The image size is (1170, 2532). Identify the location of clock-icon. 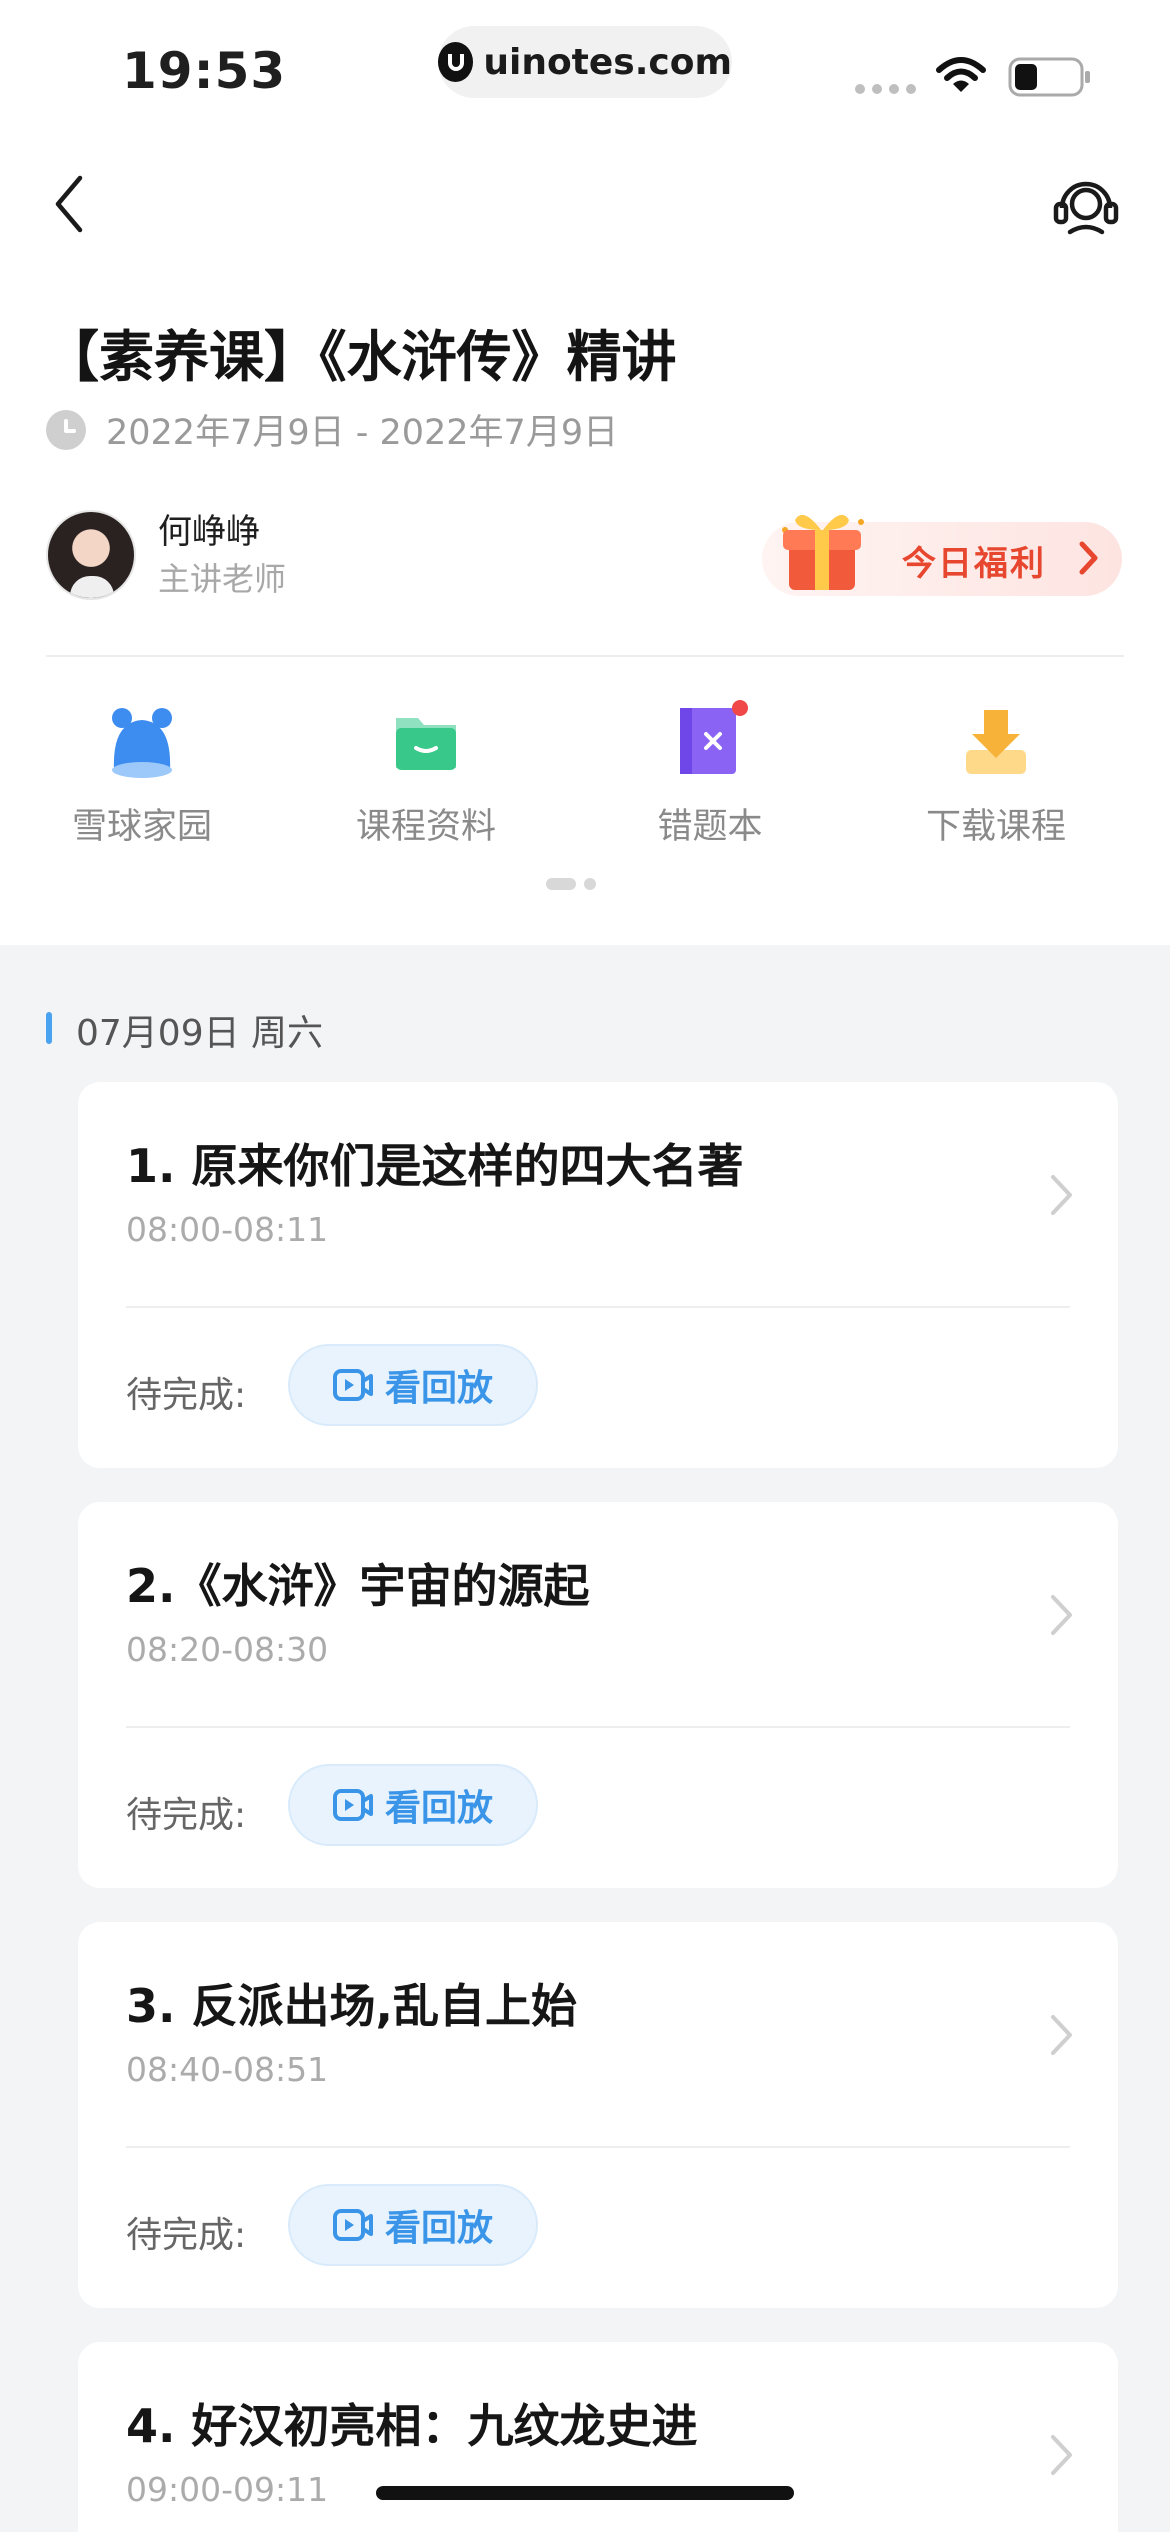
(66, 429).